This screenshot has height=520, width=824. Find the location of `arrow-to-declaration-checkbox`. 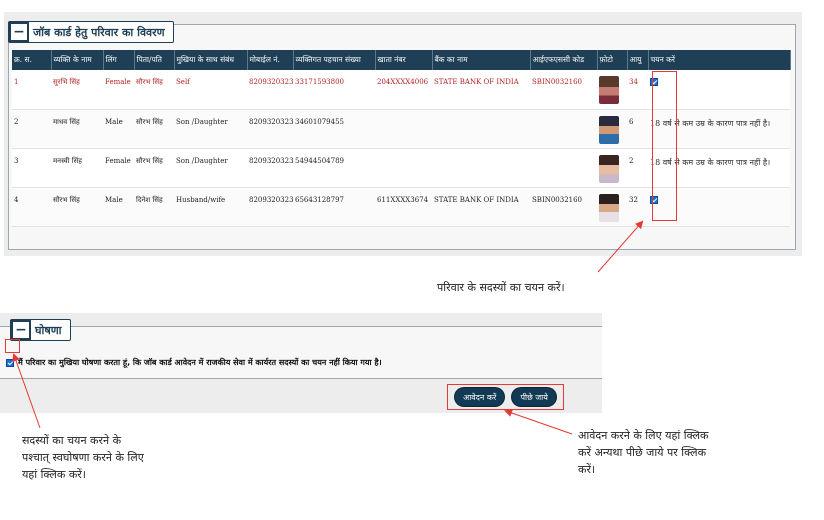

arrow-to-declaration-checkbox is located at coordinates (26, 391).